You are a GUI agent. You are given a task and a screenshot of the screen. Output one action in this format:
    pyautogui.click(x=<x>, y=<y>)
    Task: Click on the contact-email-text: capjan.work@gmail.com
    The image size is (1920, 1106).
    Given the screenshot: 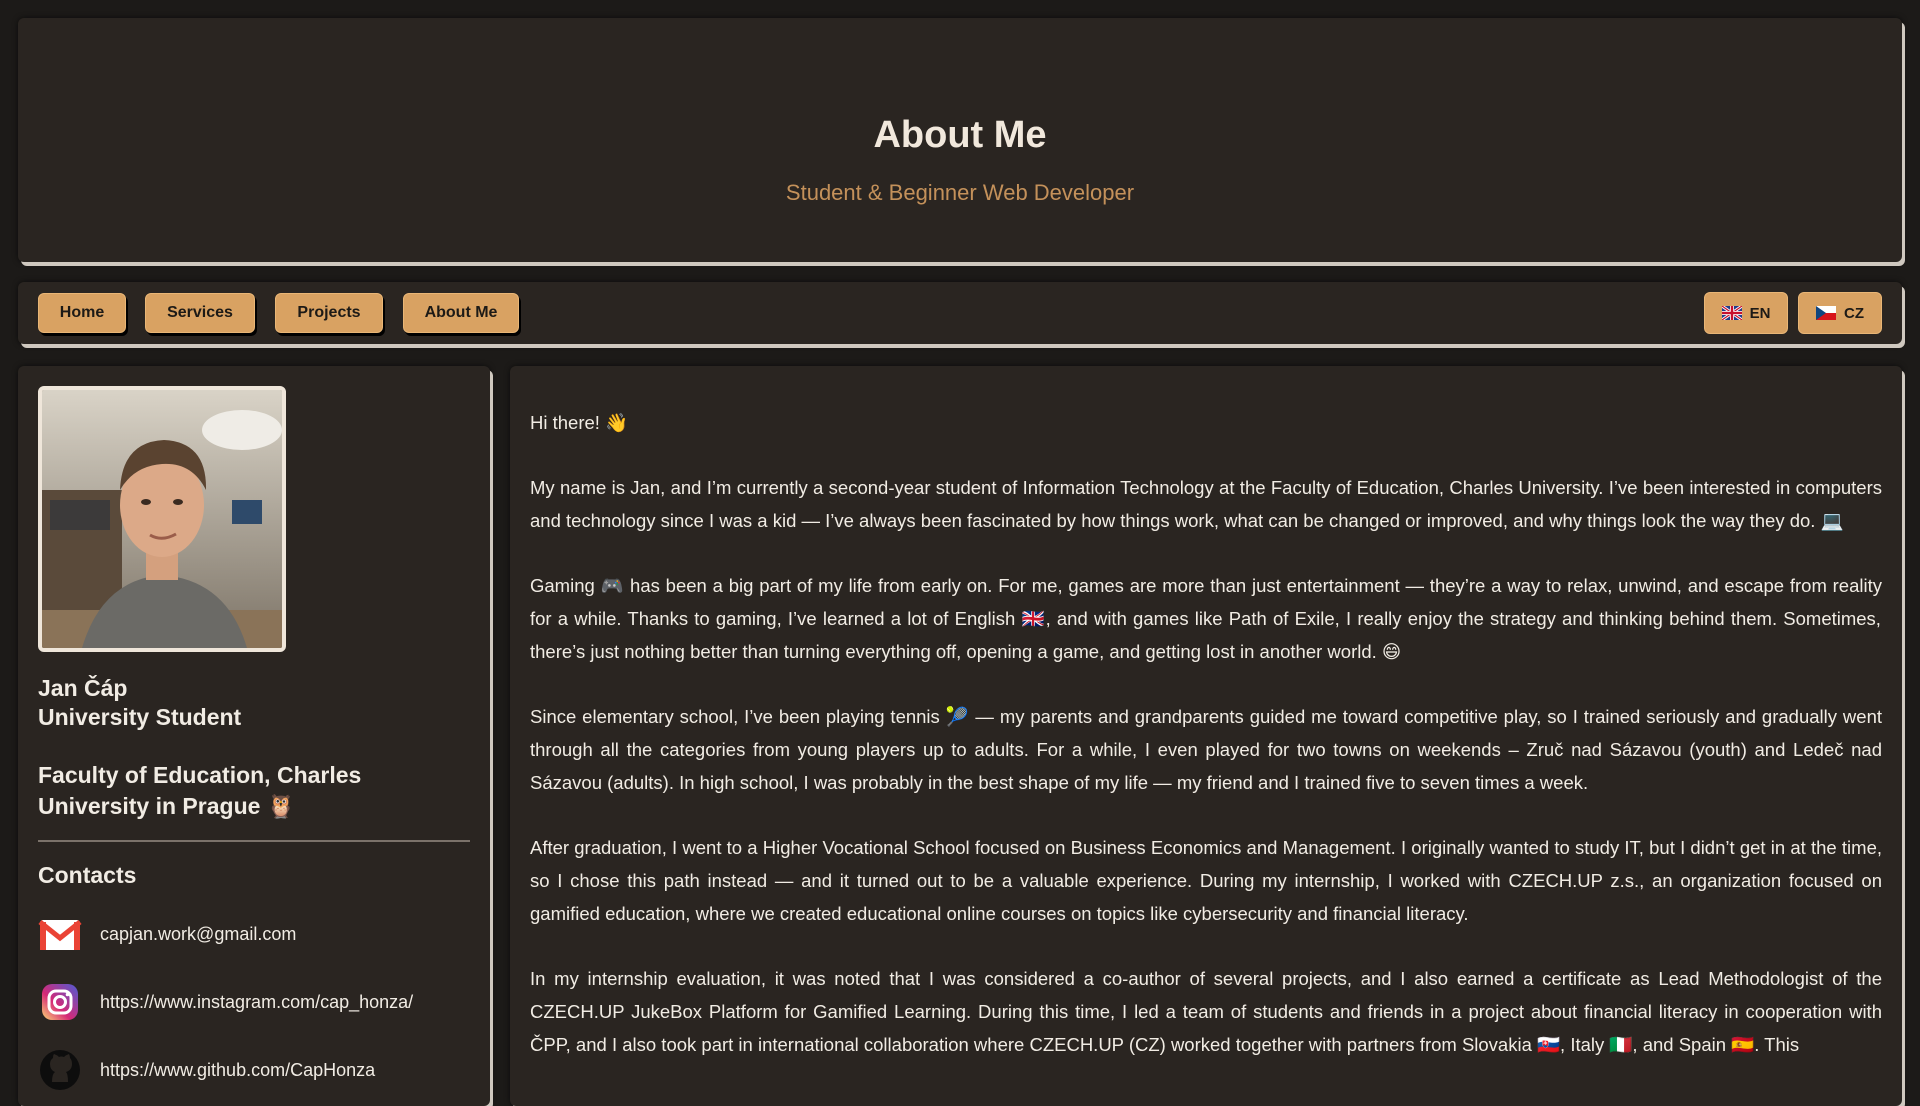 What is the action you would take?
    pyautogui.click(x=198, y=934)
    